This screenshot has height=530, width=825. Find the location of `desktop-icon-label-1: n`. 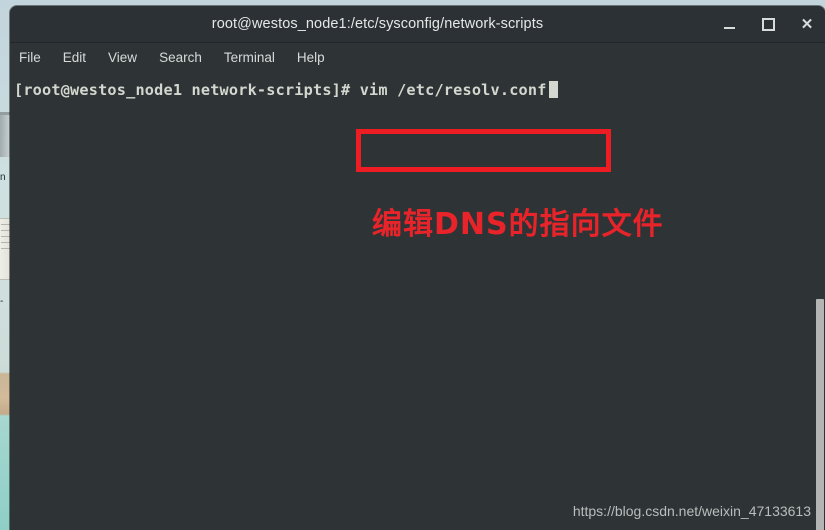

desktop-icon-label-1: n is located at coordinates (3, 177).